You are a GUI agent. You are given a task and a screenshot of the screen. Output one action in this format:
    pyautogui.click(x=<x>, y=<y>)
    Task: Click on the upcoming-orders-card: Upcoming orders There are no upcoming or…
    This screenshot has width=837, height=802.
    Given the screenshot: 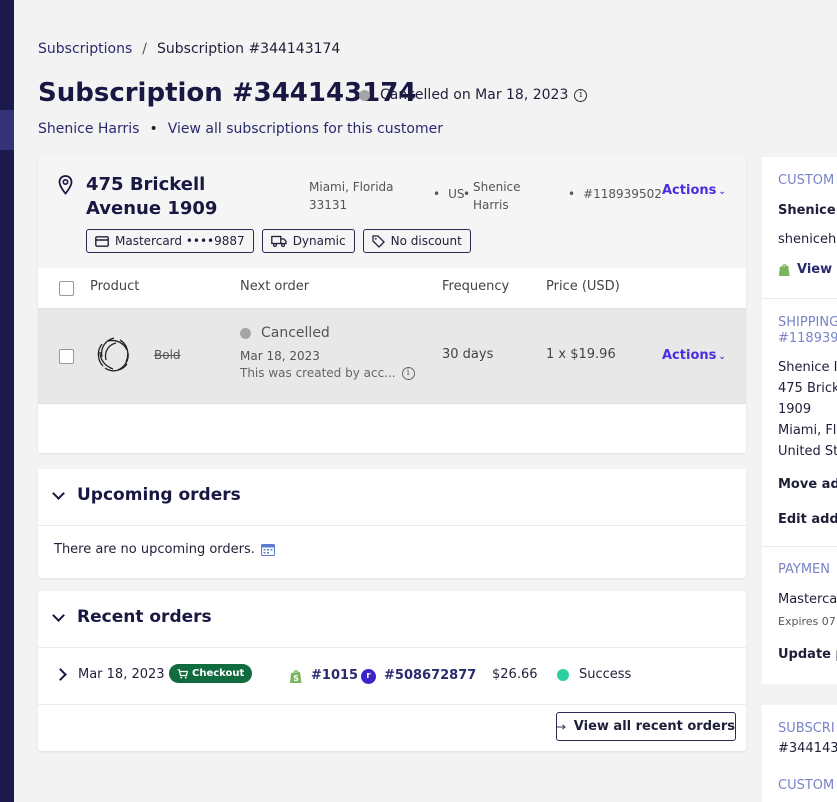 What is the action you would take?
    pyautogui.click(x=392, y=523)
    